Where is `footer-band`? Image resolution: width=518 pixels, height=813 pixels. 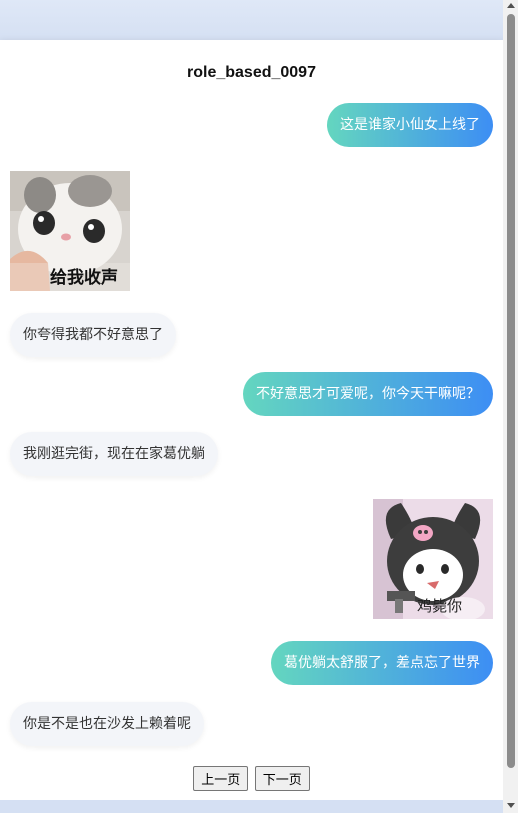 footer-band is located at coordinates (251, 806).